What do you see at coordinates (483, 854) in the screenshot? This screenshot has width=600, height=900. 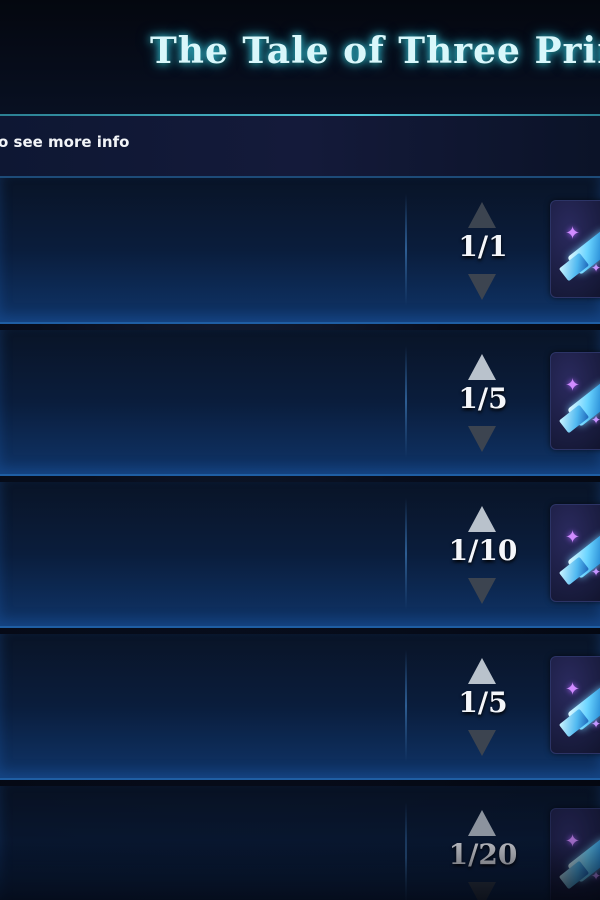 I see `reward-count: 1/20` at bounding box center [483, 854].